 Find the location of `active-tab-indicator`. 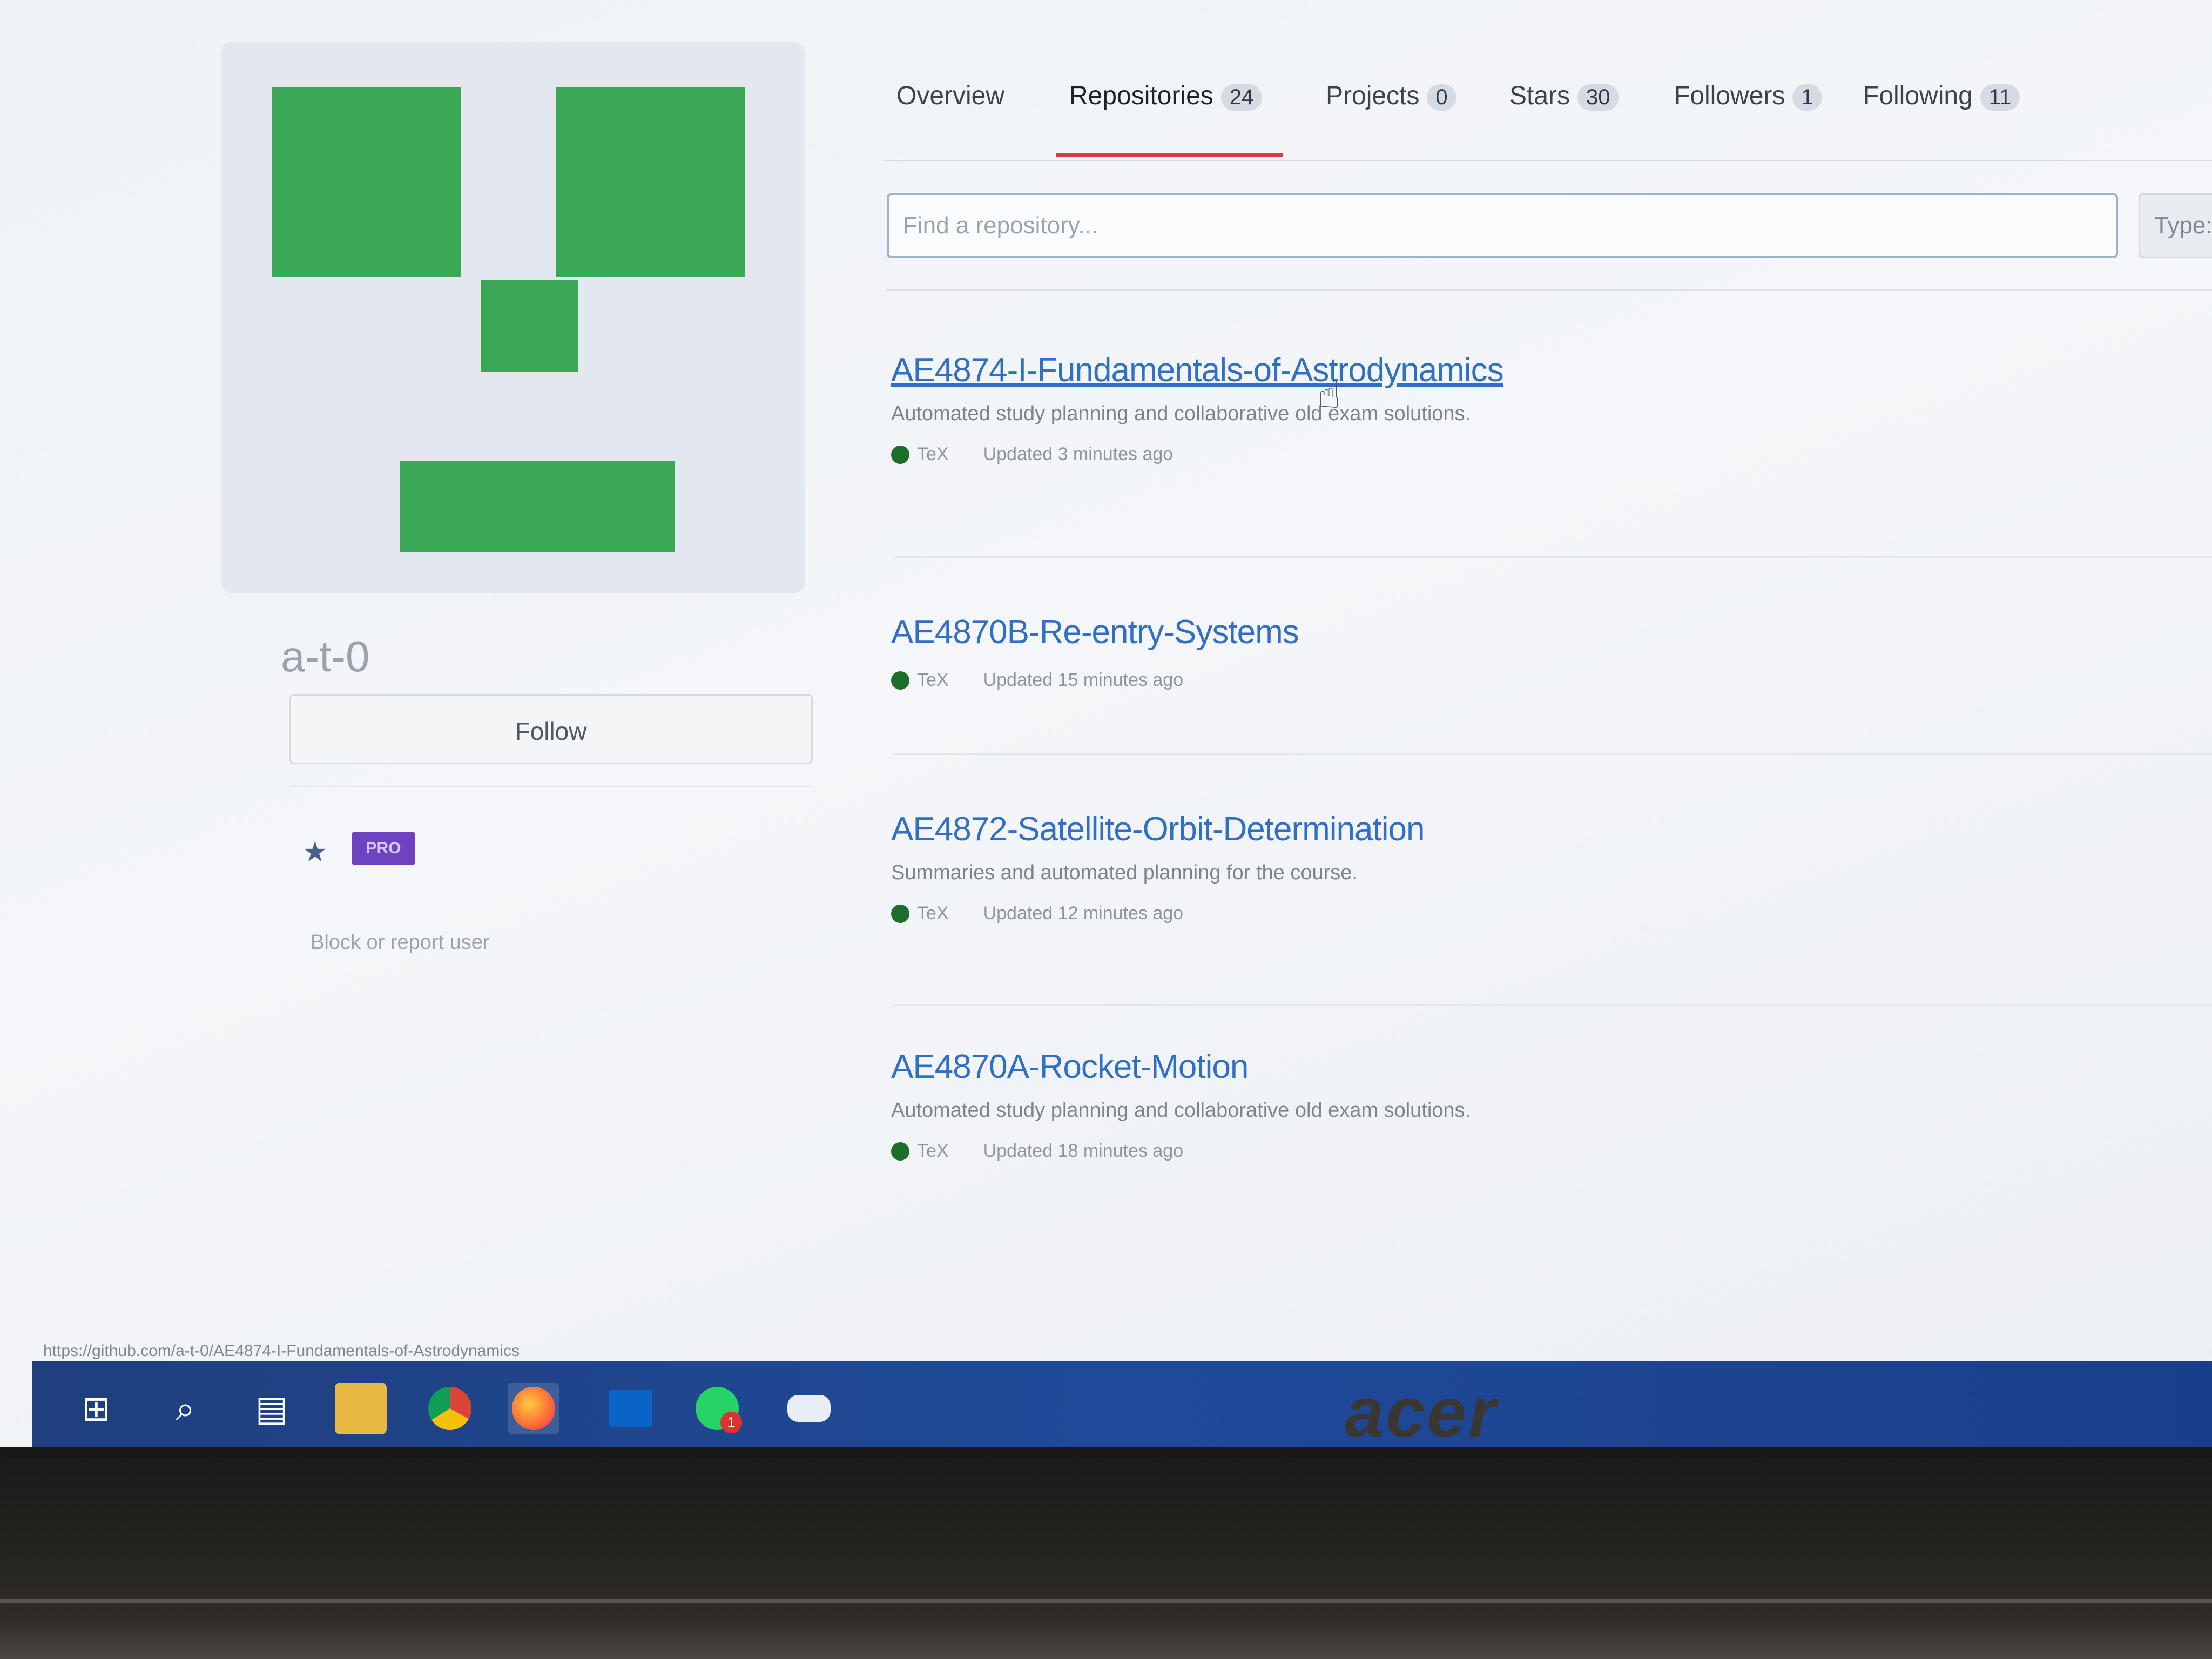

active-tab-indicator is located at coordinates (1169, 155).